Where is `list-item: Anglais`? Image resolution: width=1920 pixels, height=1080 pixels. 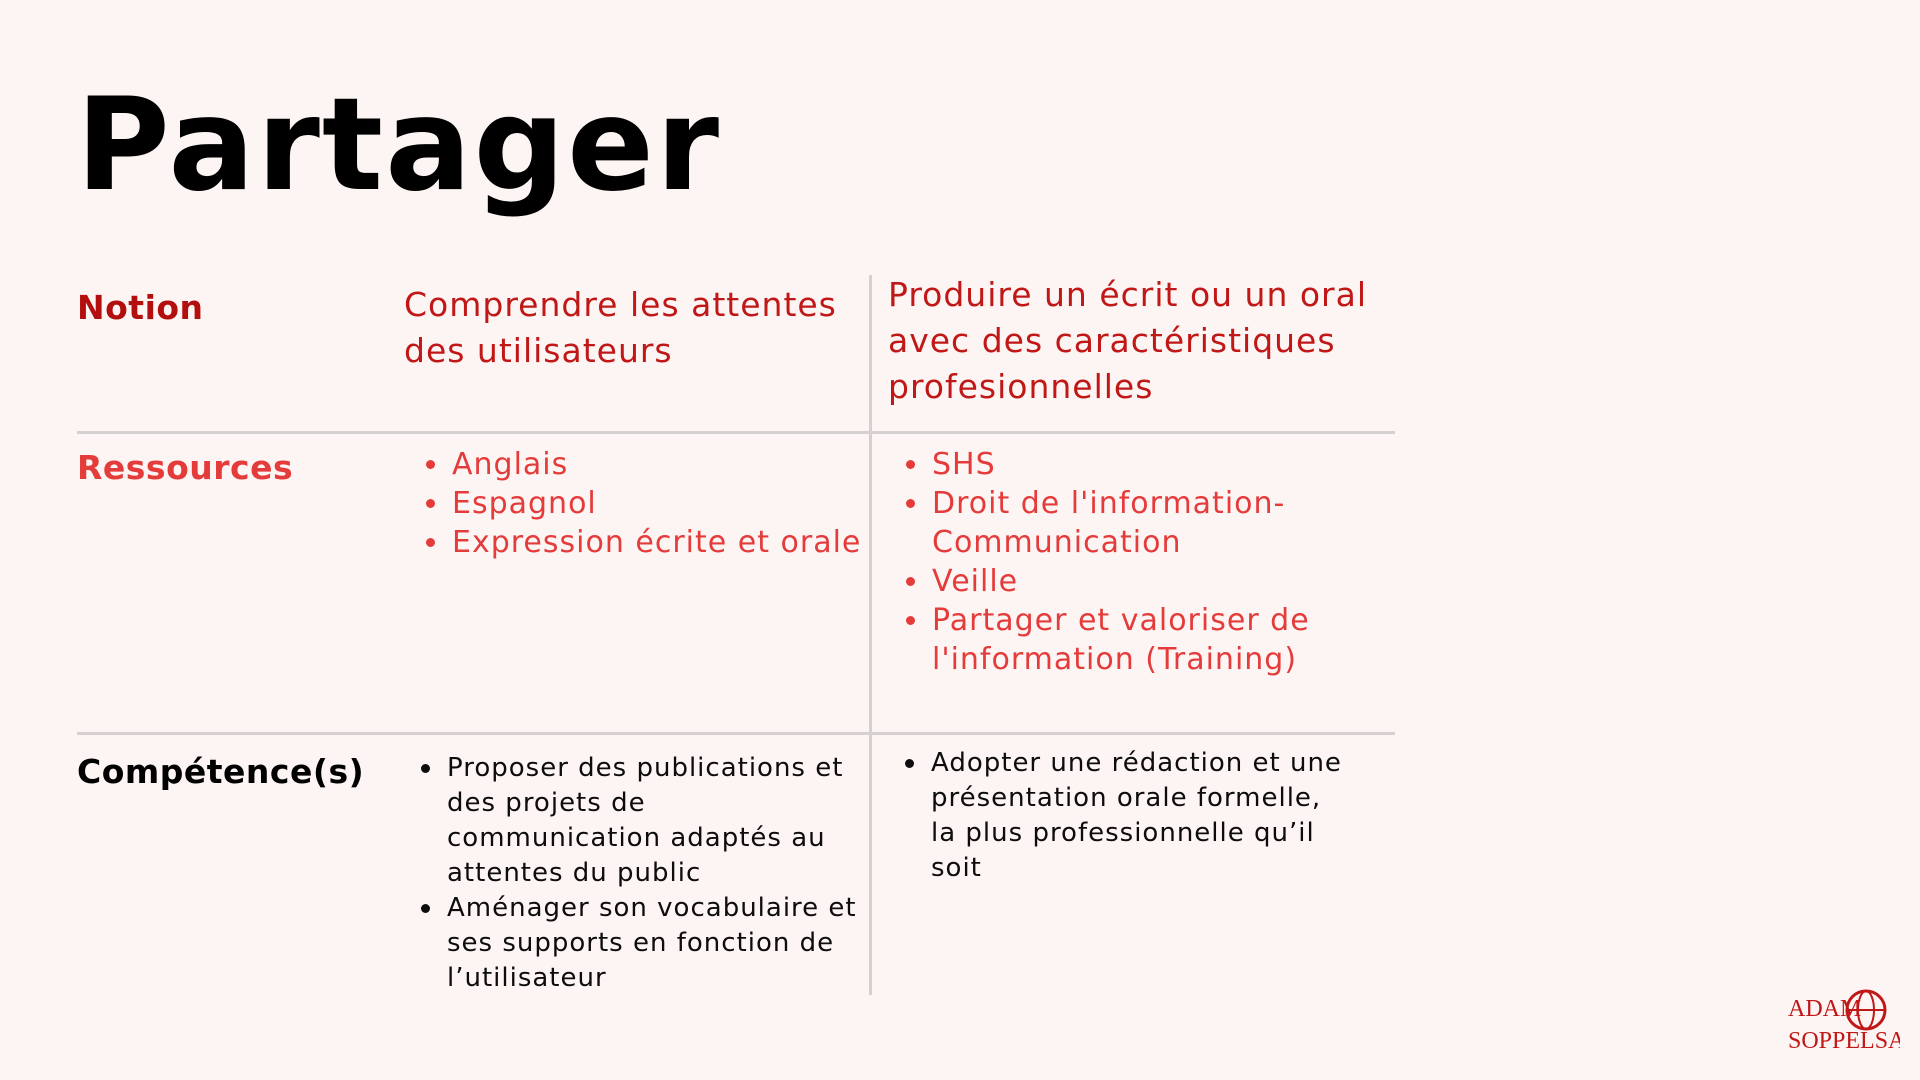
list-item: Anglais is located at coordinates (649, 464).